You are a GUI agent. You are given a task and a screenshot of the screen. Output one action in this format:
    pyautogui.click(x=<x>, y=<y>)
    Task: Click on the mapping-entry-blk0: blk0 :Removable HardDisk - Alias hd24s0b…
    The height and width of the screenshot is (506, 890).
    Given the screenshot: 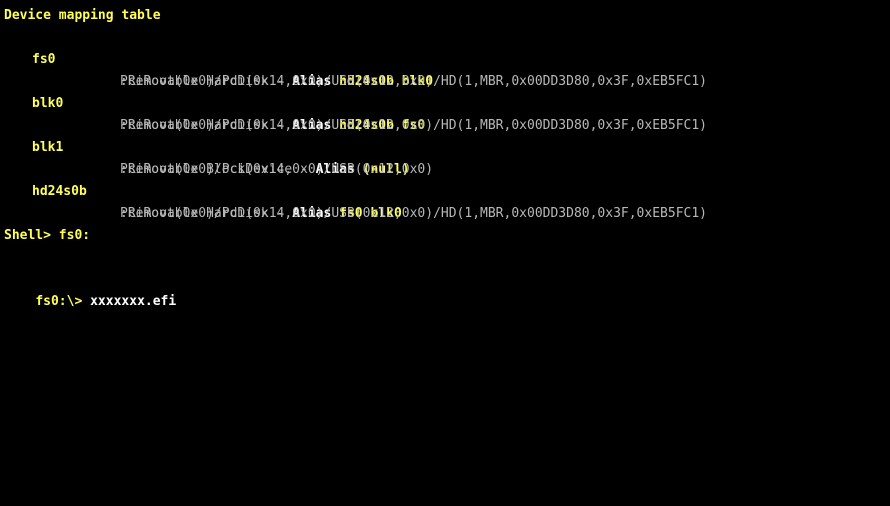 What is the action you would take?
    pyautogui.click(x=445, y=102)
    